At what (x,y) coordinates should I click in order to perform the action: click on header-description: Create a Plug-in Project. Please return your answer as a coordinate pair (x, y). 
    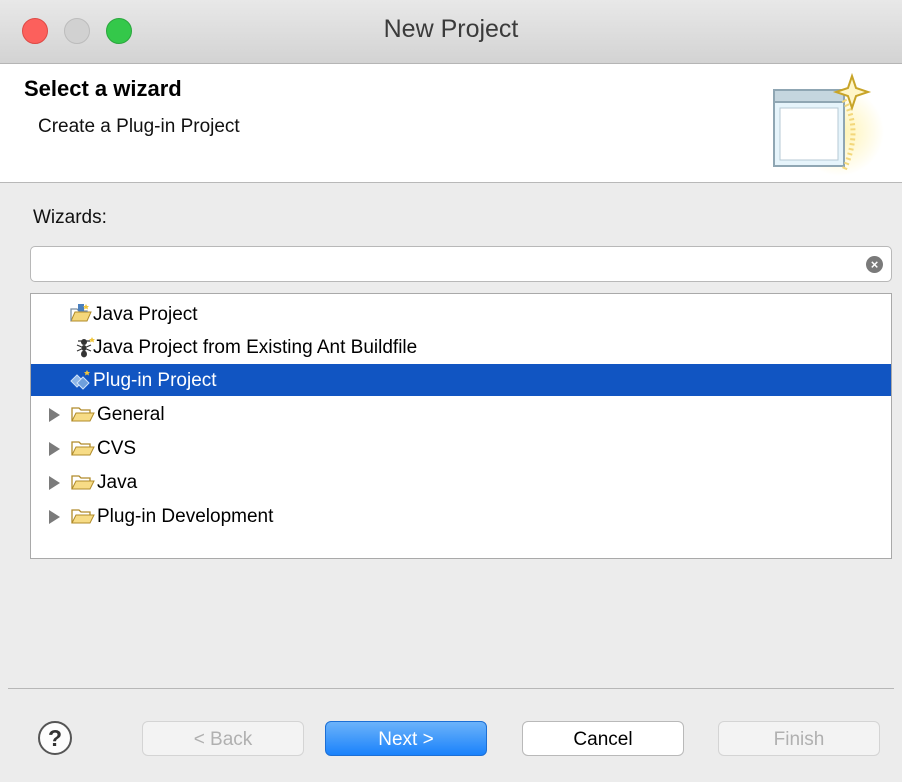
    Looking at the image, I should click on (139, 126).